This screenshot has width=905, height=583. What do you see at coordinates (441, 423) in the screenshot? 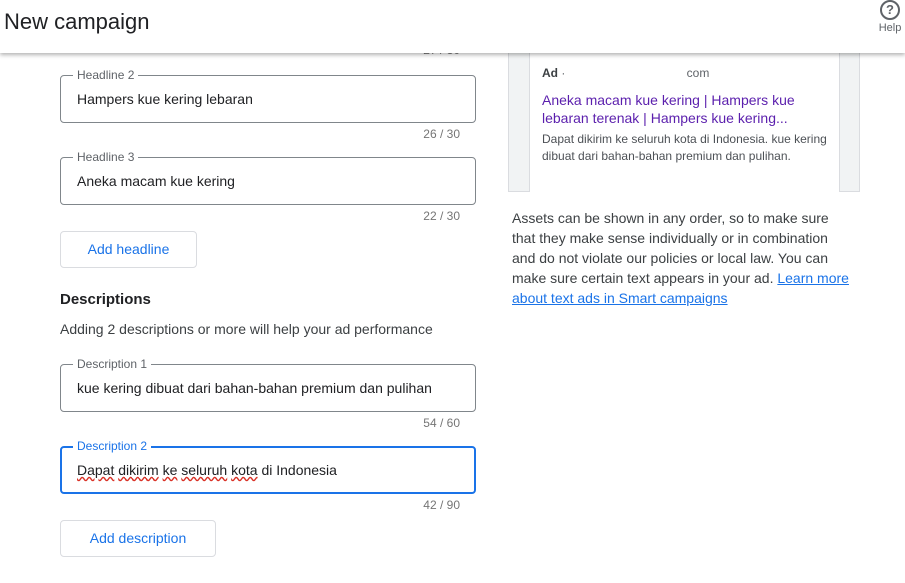
I see `description-1-counter: 54 / 60` at bounding box center [441, 423].